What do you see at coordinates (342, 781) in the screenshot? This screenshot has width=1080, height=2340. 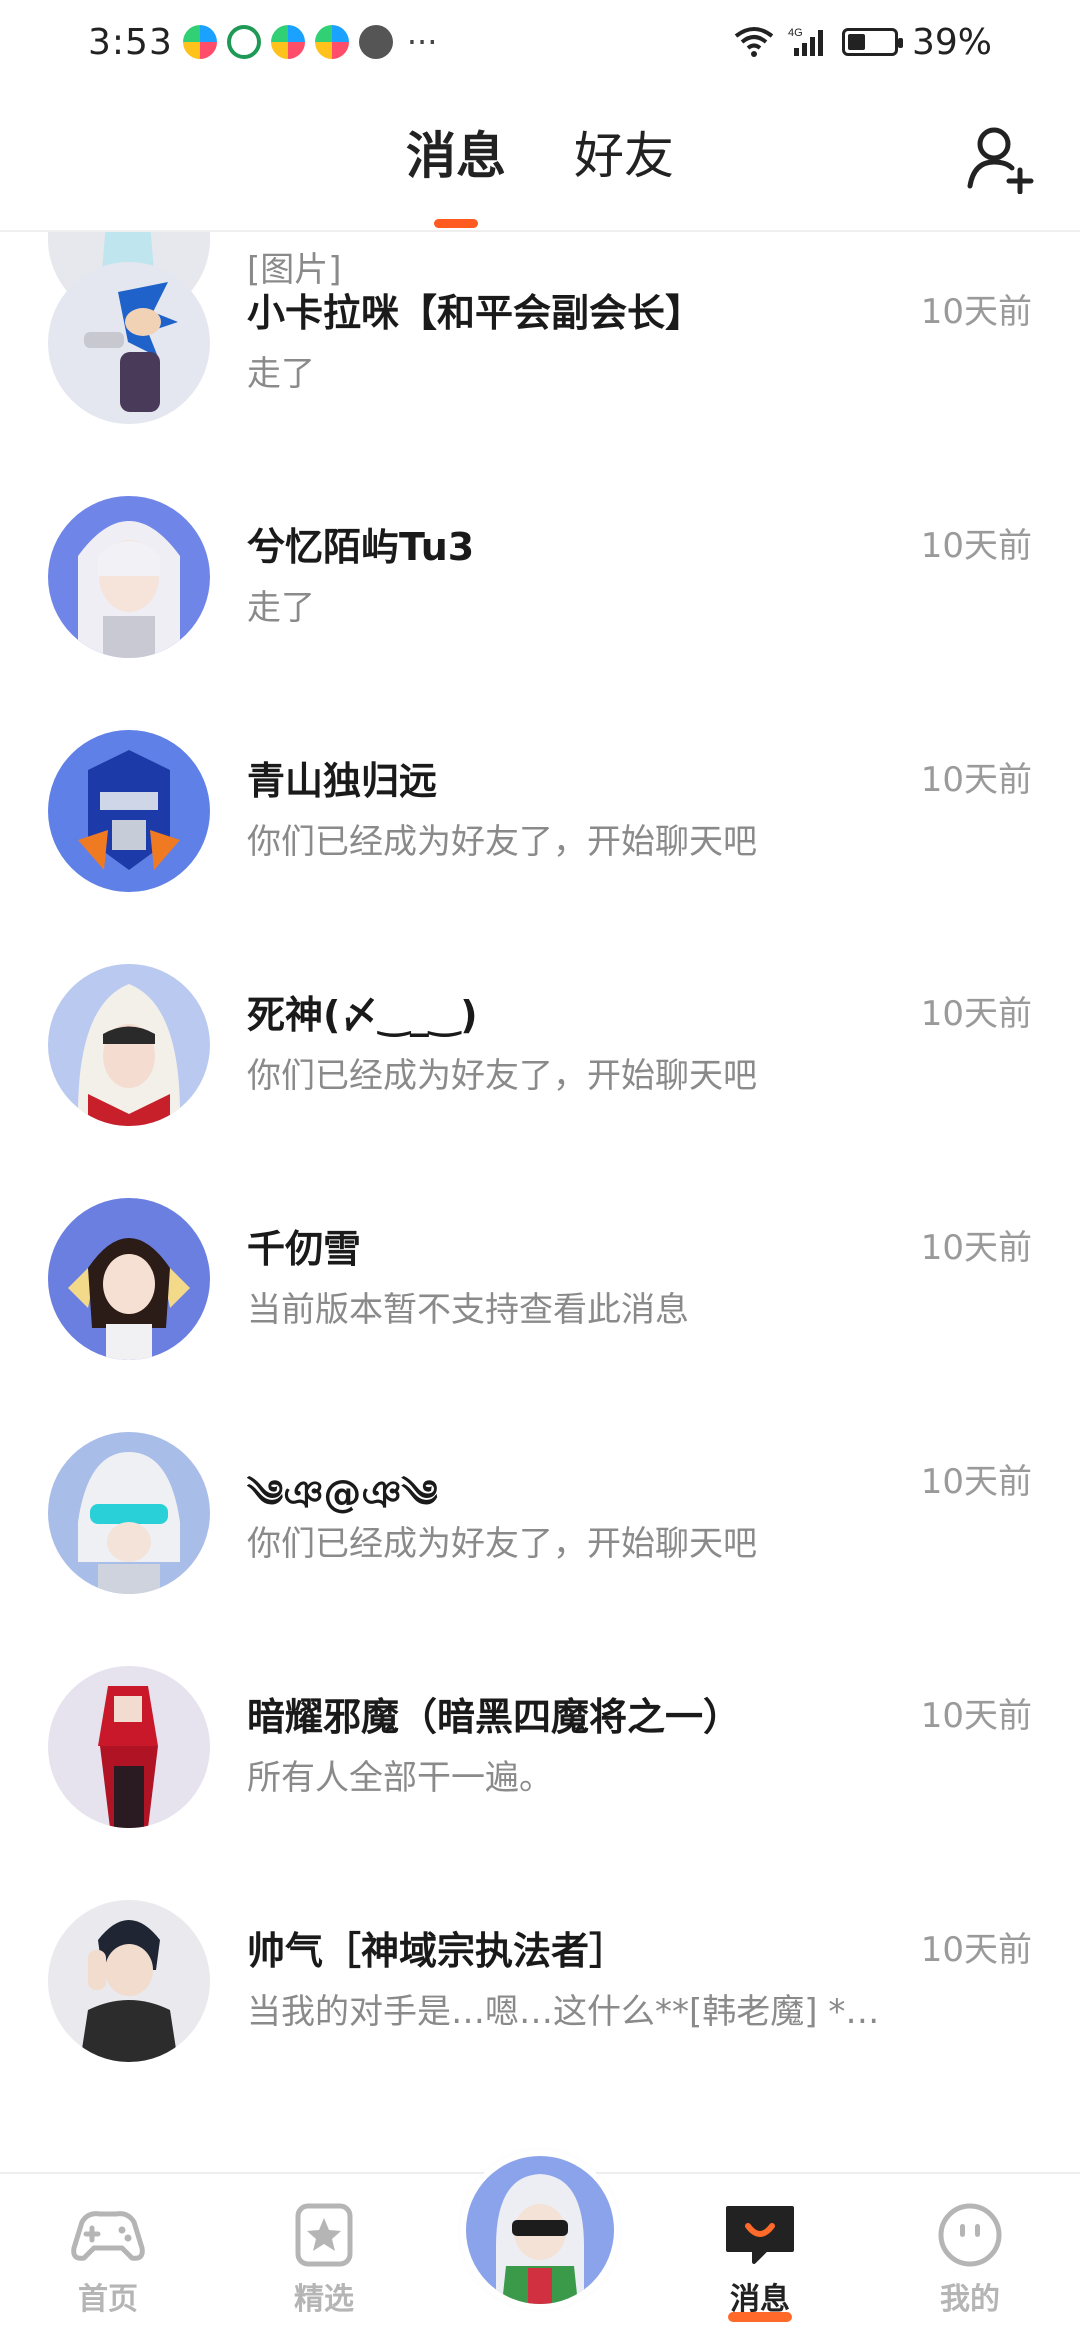 I see `contact-name: 青山独归远` at bounding box center [342, 781].